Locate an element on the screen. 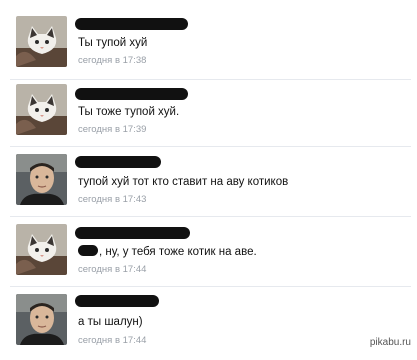 The height and width of the screenshot is (360, 417). message-text: , ну, у тебя тоже котик на аве. is located at coordinates (167, 251).